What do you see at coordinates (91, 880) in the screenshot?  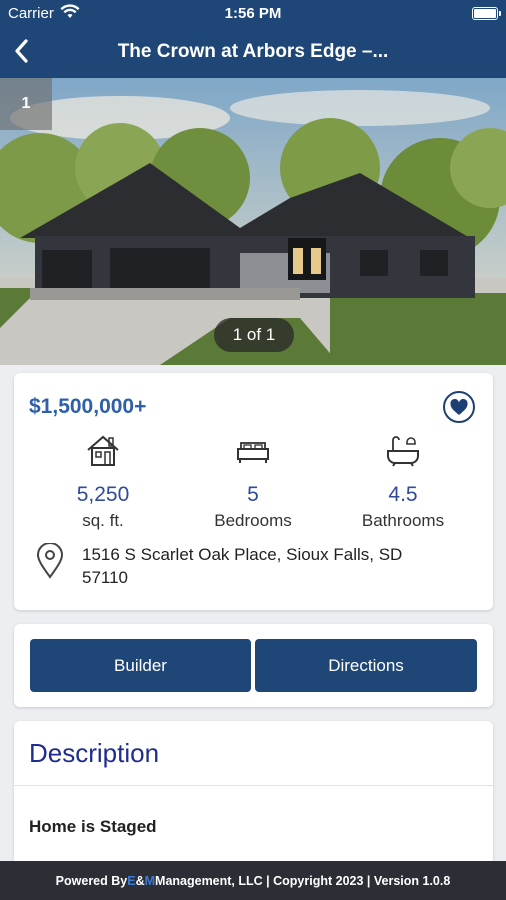 I see `footer-prefix: Powered By` at bounding box center [91, 880].